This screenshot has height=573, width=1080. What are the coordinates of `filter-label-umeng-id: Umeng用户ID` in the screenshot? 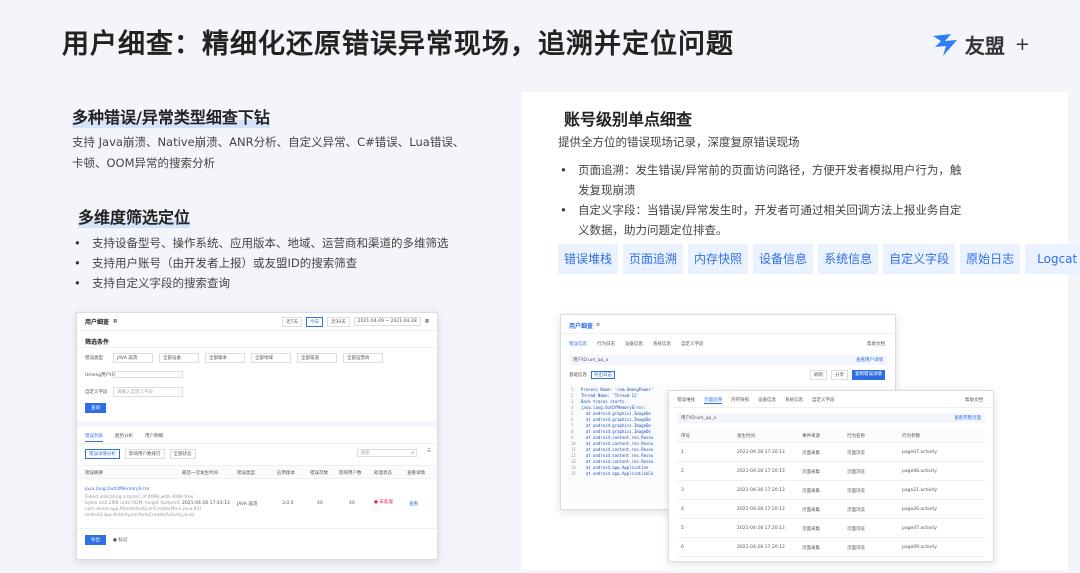 It's located at (100, 375).